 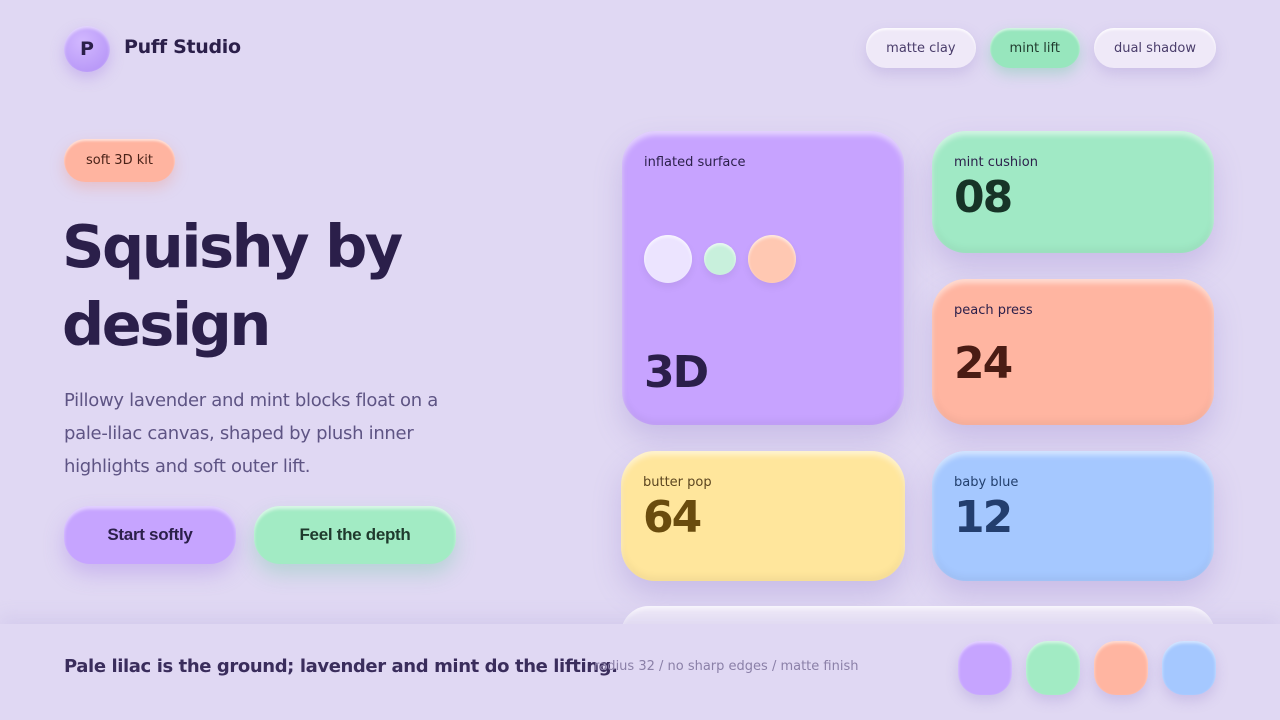 What do you see at coordinates (1073, 192) in the screenshot?
I see `card-mint-cushion: mint cushion 08` at bounding box center [1073, 192].